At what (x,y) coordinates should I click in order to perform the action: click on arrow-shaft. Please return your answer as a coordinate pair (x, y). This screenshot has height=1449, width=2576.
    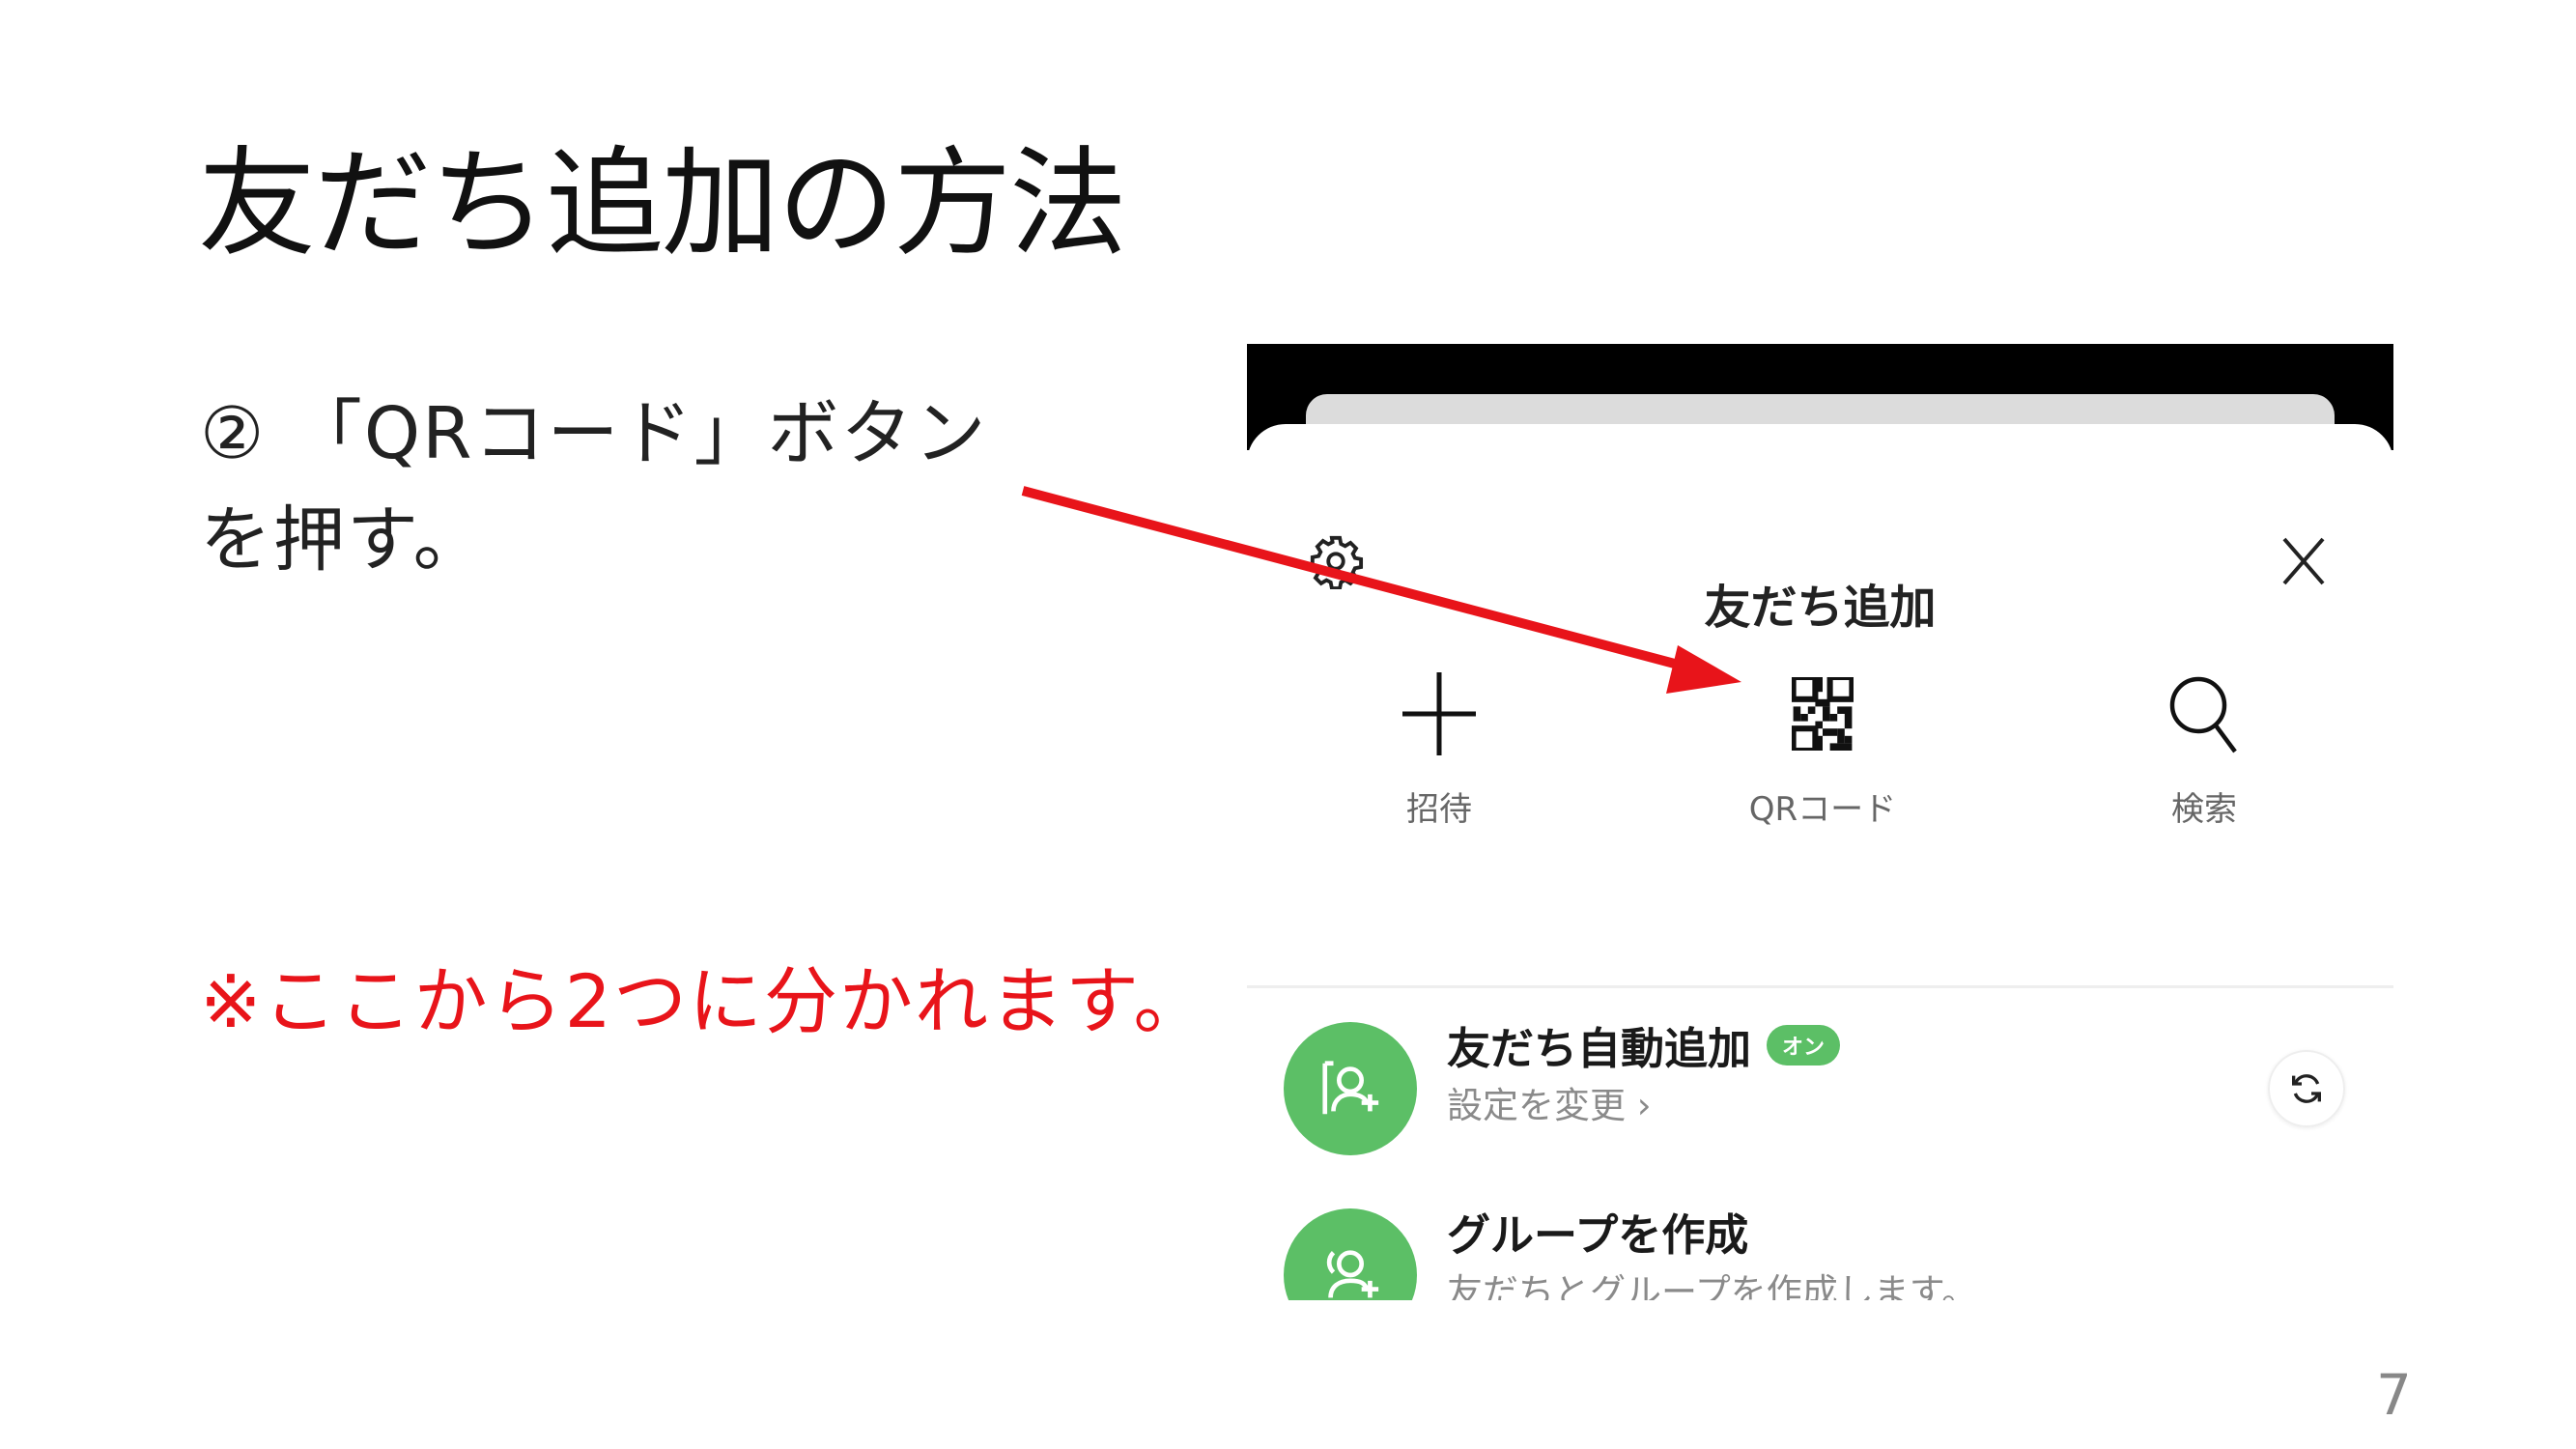
    Looking at the image, I should click on (1354, 578).